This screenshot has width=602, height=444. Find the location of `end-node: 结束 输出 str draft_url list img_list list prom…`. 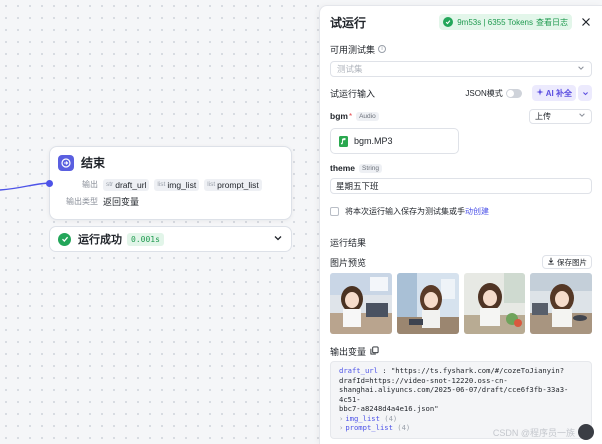

end-node: 结束 输出 str draft_url list img_list list prom… is located at coordinates (169, 183).